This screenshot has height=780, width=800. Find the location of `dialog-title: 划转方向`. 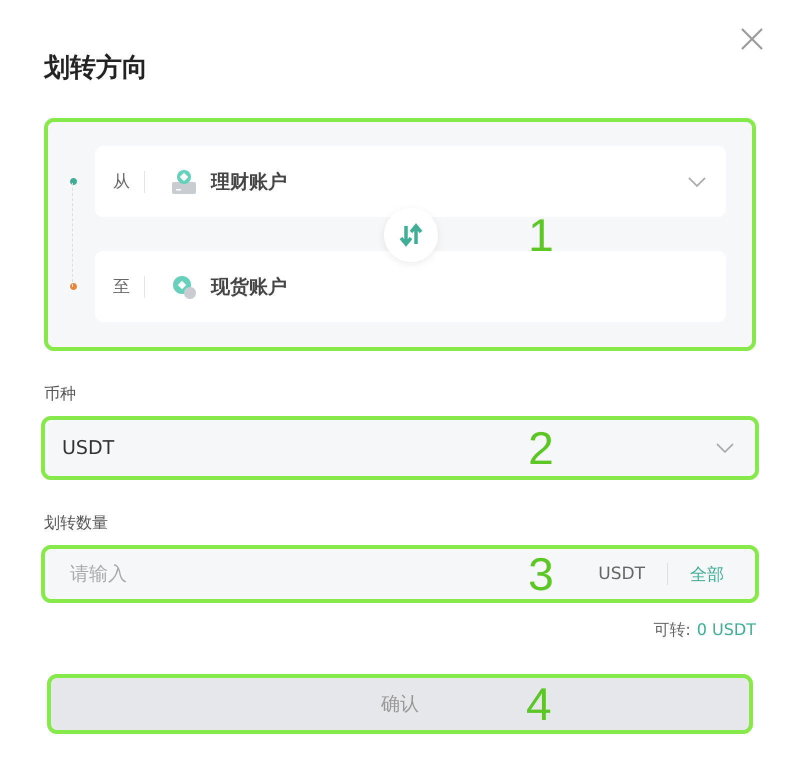

dialog-title: 划转方向 is located at coordinates (96, 68).